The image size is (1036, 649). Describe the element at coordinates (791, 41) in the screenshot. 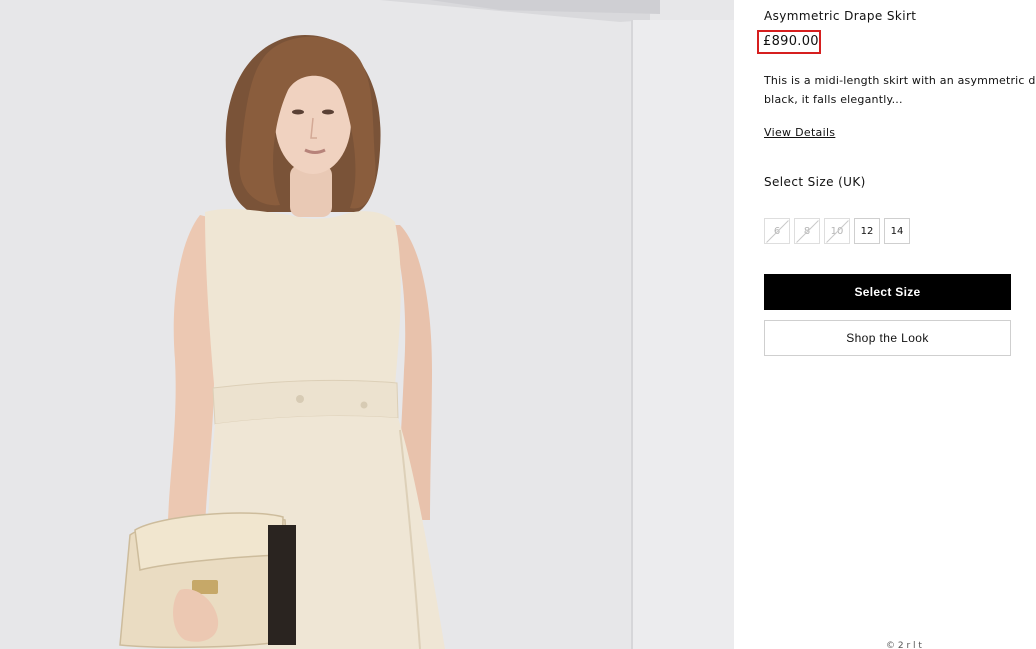

I see `product-price: £890.00` at that location.